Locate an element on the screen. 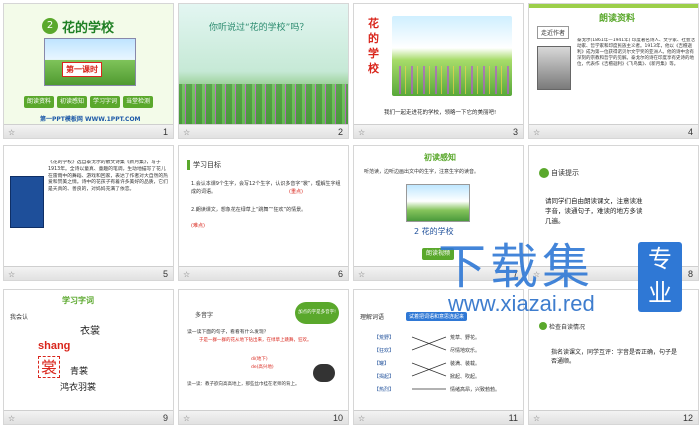  slide-1-button-test: 当堂检测 is located at coordinates (138, 102).